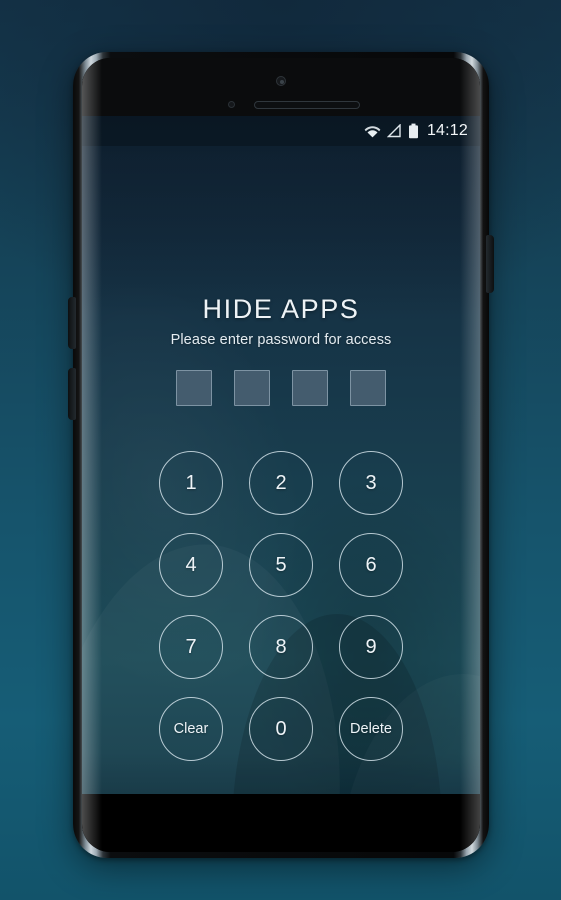 This screenshot has width=561, height=900. I want to click on proximity-sensor-icon, so click(231, 104).